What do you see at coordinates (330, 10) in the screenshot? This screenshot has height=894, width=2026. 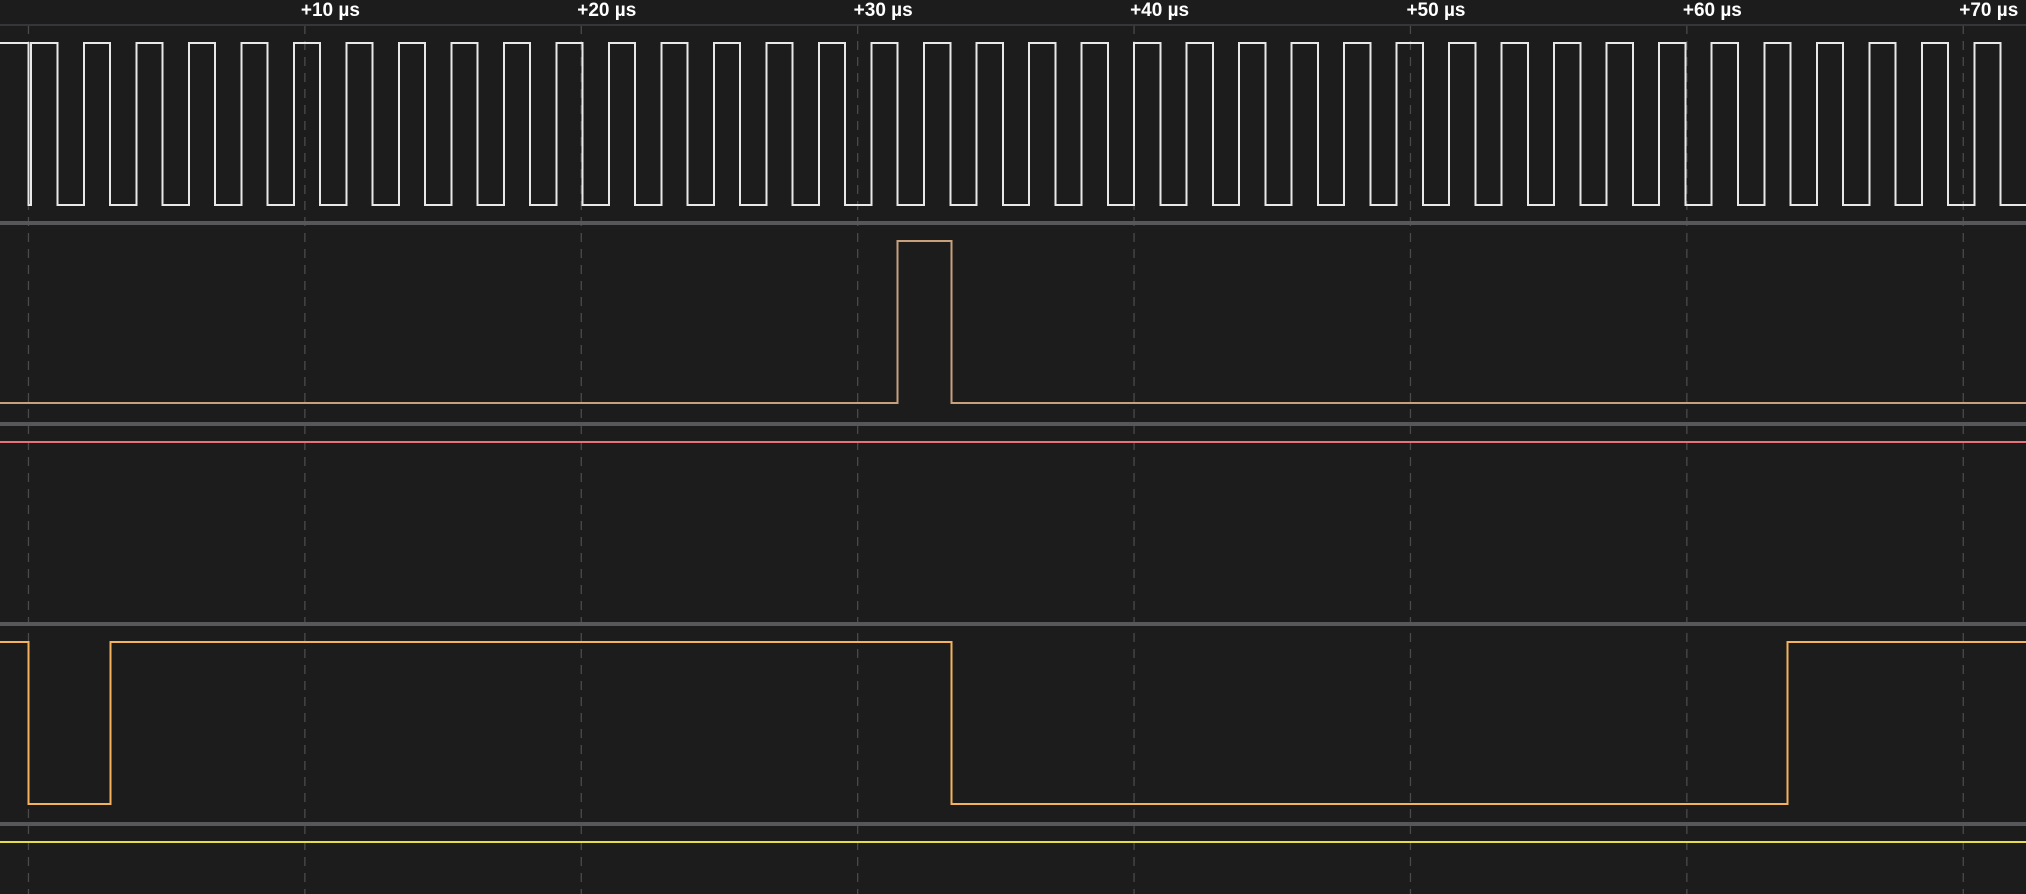 I see `tick-label-1: +10 µs` at bounding box center [330, 10].